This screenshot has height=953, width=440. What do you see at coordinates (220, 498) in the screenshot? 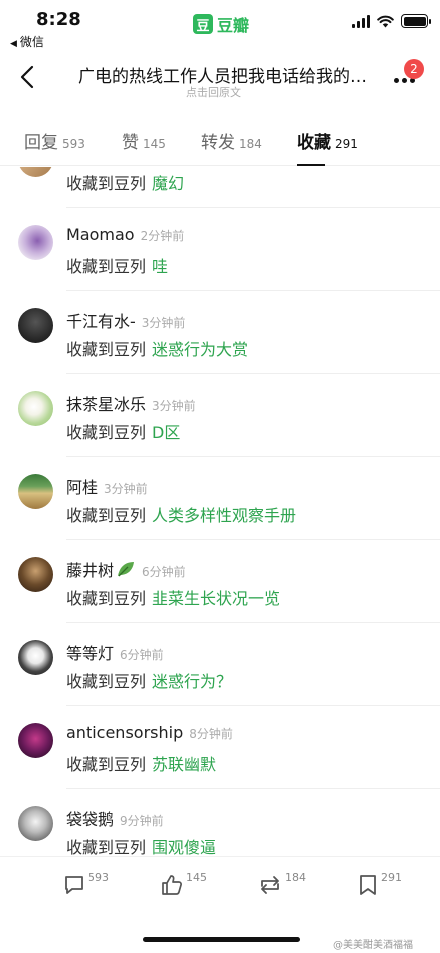
I see `list-item: 阿桂 3分钟前 收藏到豆列 人类多样性观察手册` at bounding box center [220, 498].